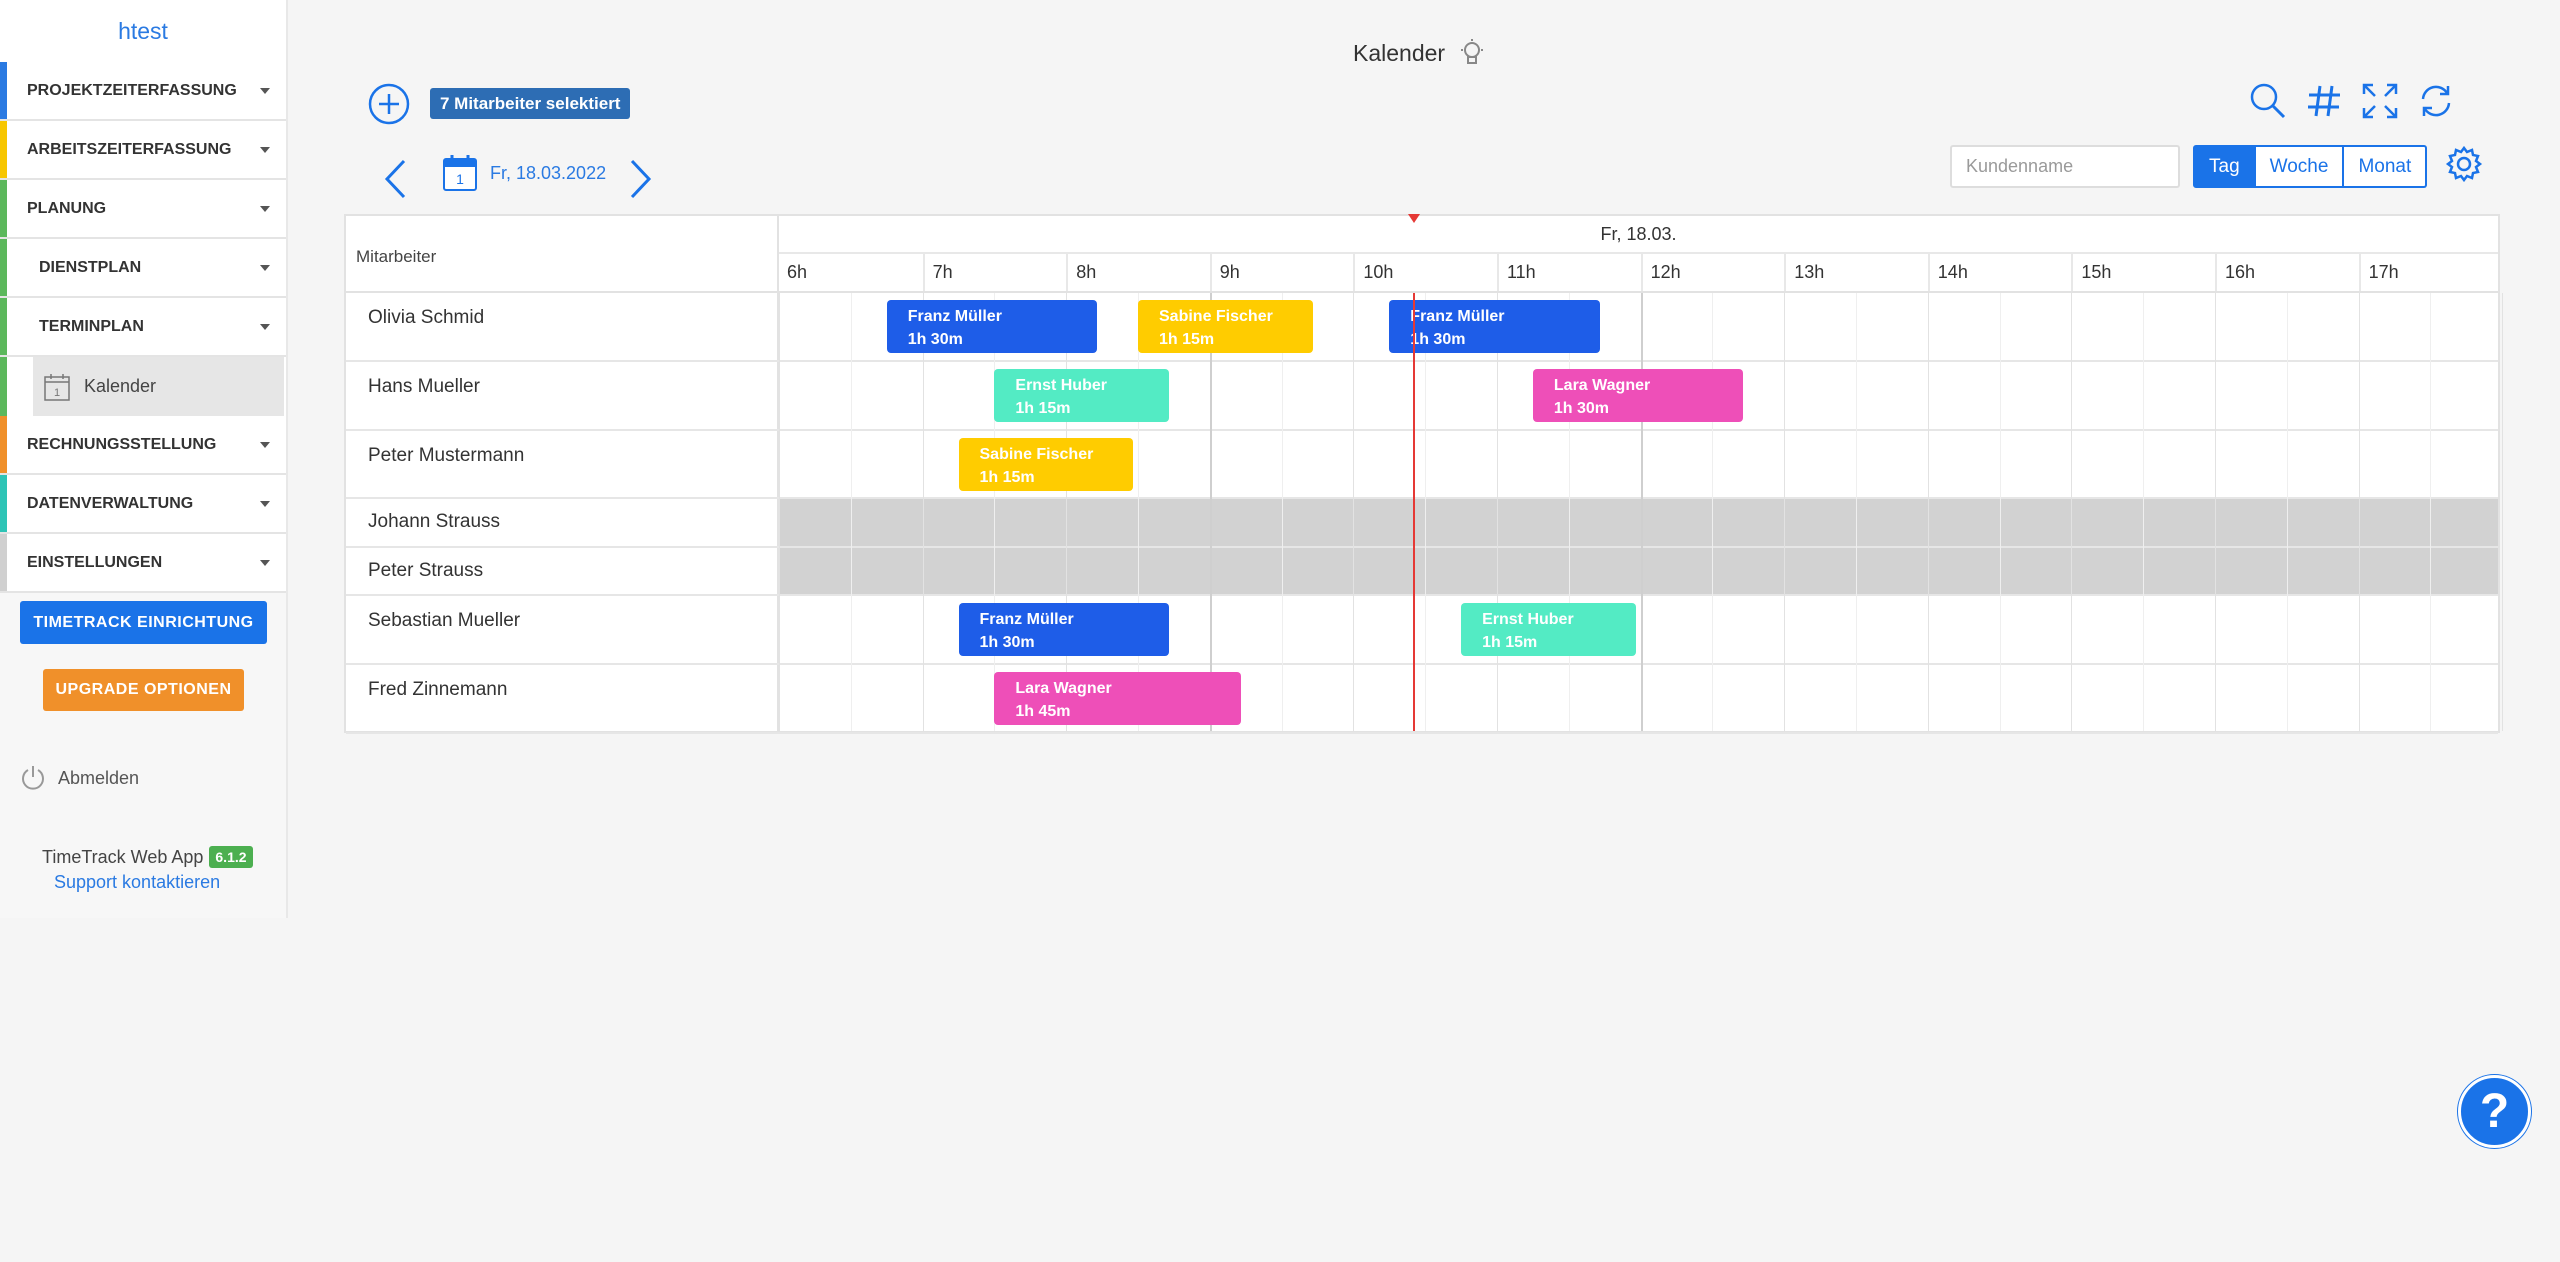  What do you see at coordinates (2464, 164) in the screenshot?
I see `gear-icon` at bounding box center [2464, 164].